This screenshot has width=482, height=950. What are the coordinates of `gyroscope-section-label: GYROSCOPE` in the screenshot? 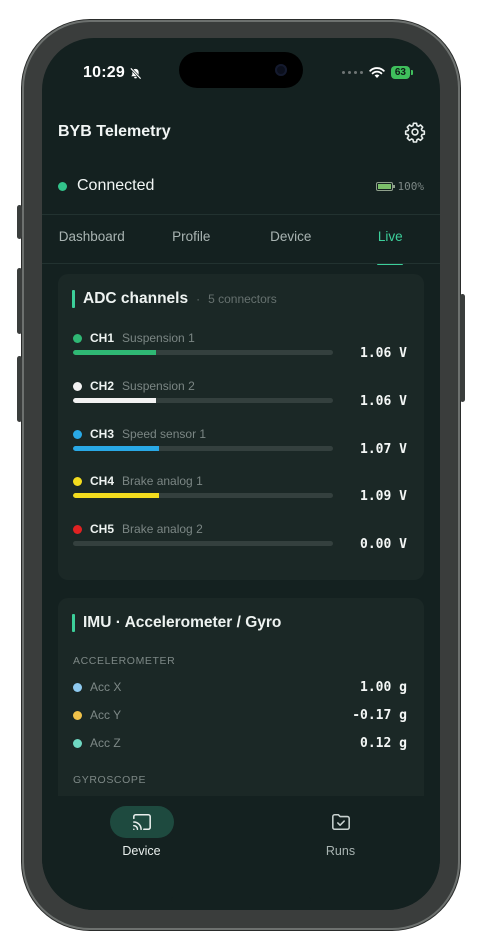 It's located at (110, 780).